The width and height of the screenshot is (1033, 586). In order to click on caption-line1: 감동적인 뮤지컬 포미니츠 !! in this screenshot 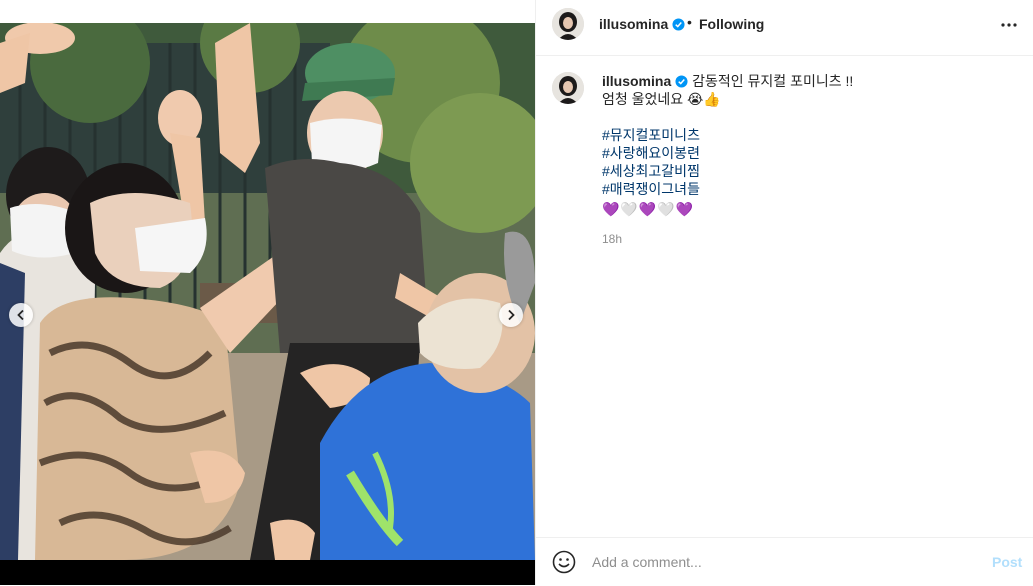, I will do `click(773, 81)`.